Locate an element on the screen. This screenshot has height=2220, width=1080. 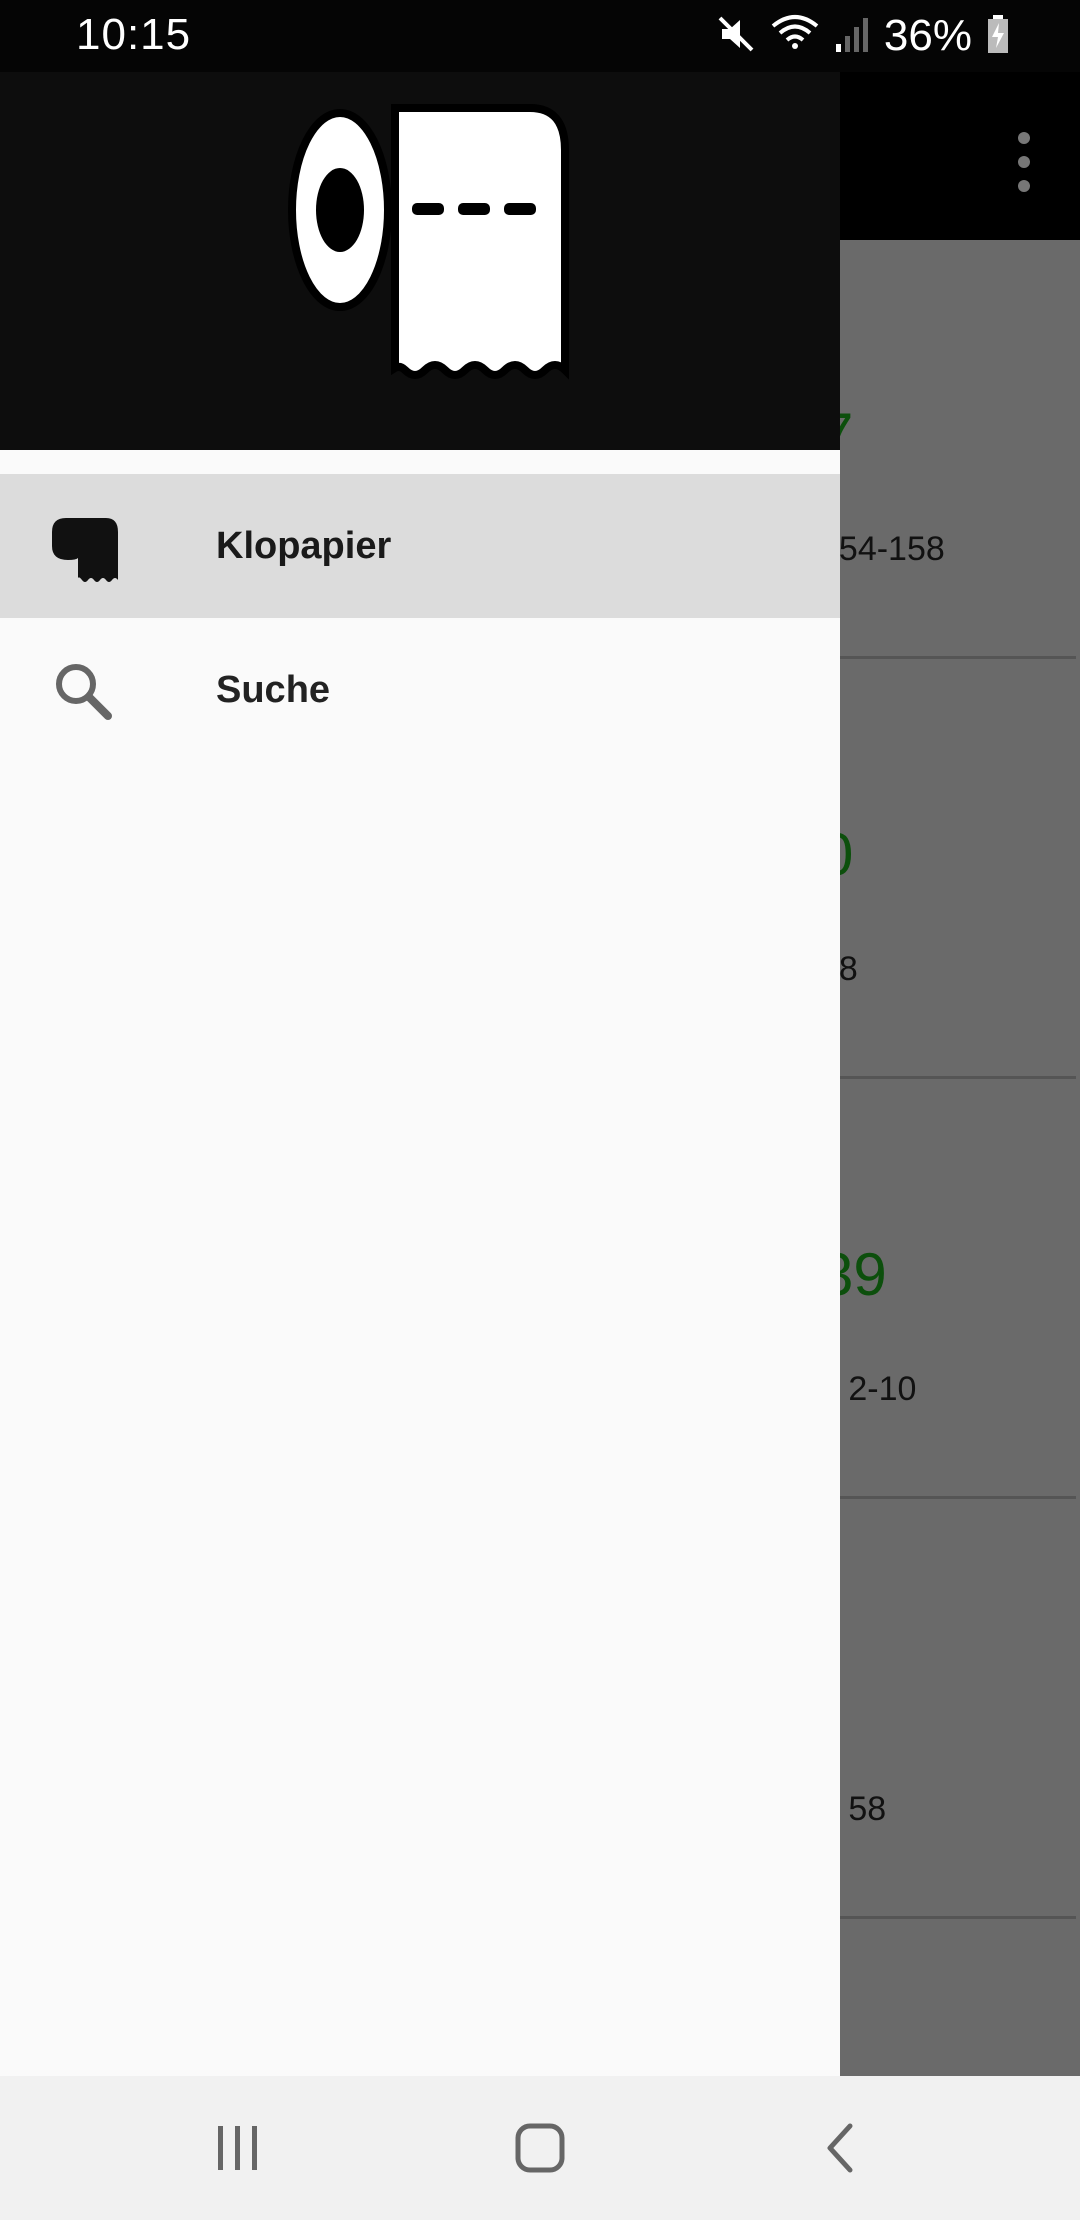
drawer-item-label: Klopapier is located at coordinates (304, 545).